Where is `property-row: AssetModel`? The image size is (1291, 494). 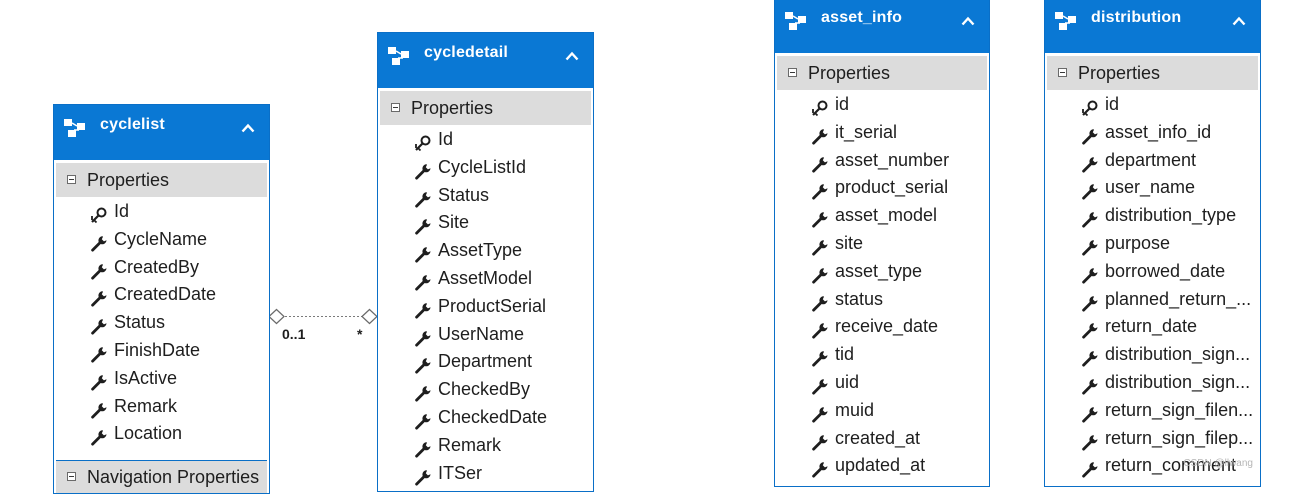 property-row: AssetModel is located at coordinates (485, 279).